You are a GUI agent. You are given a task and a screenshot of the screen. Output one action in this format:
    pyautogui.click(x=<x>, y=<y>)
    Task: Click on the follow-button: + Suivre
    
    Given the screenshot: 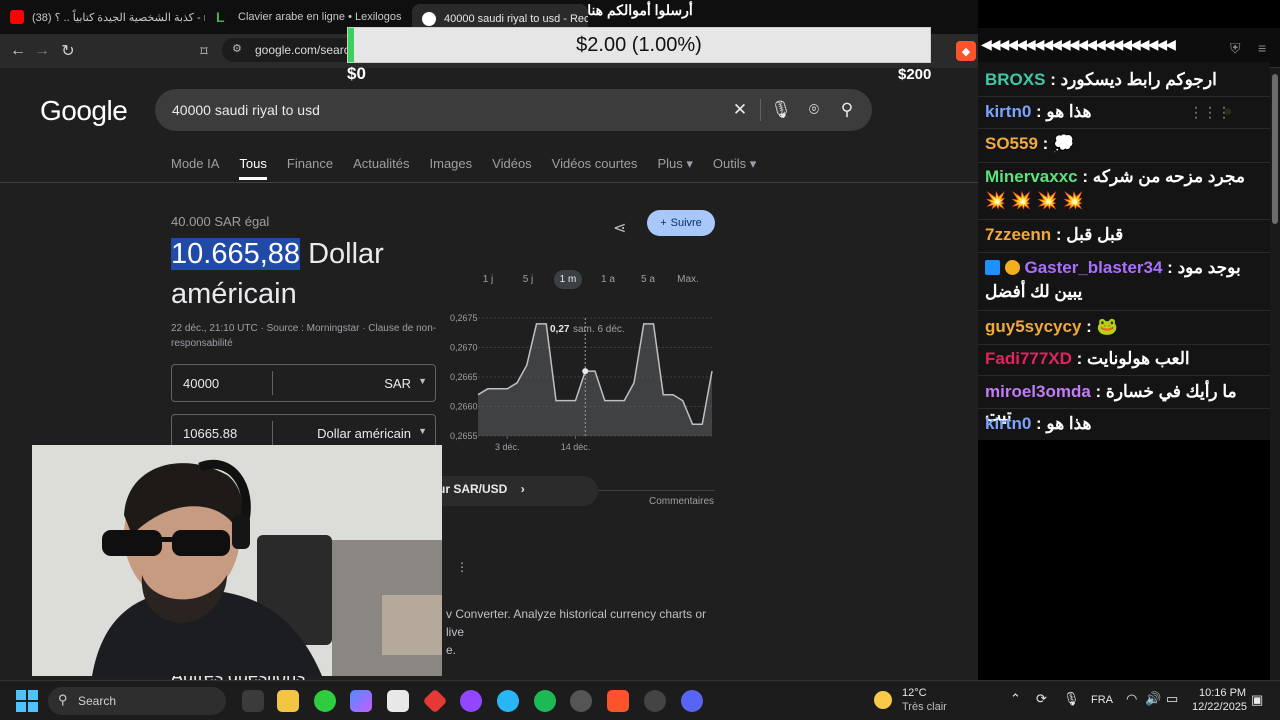 What is the action you would take?
    pyautogui.click(x=681, y=223)
    